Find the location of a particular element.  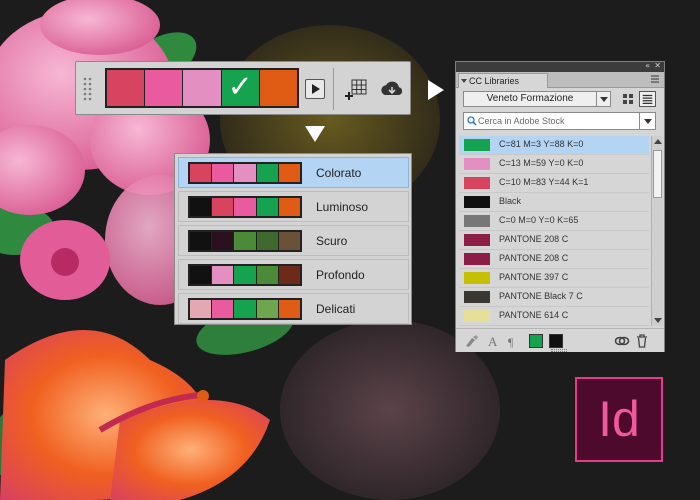

color-swatch-label: PANTONE Black 7 C is located at coordinates (541, 296).